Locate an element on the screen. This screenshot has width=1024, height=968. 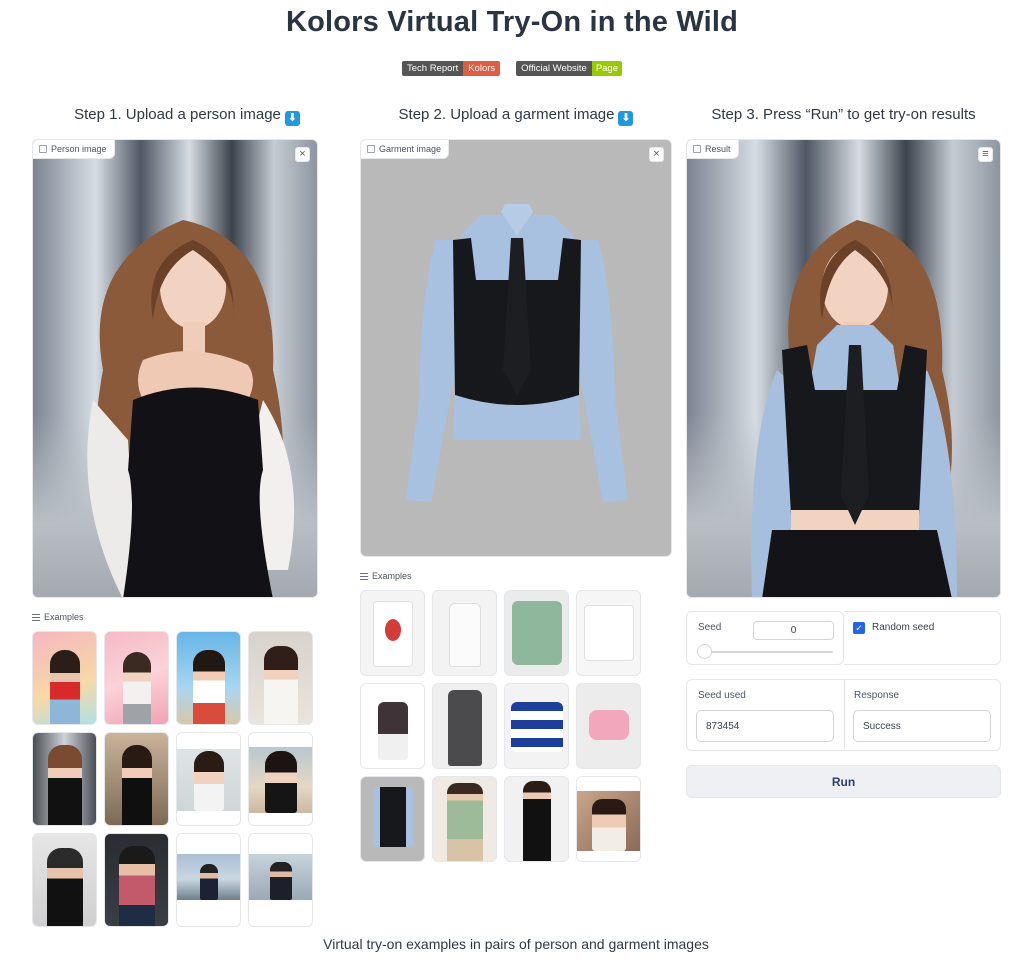
step-1-text: Step 1. Upload a person image is located at coordinates (177, 114).